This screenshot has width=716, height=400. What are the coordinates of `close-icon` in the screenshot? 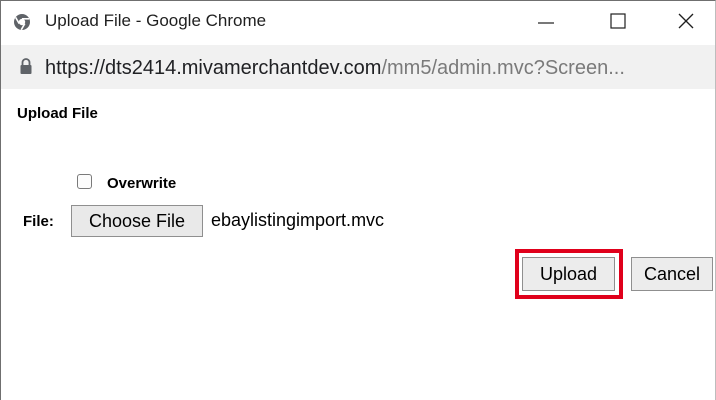 It's located at (686, 21).